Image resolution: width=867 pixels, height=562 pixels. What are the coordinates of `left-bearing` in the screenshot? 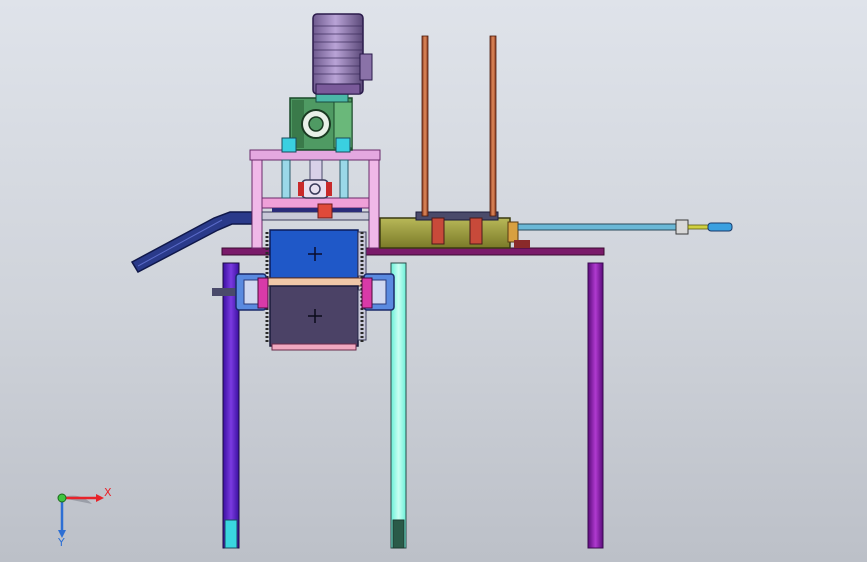 It's located at (240, 292).